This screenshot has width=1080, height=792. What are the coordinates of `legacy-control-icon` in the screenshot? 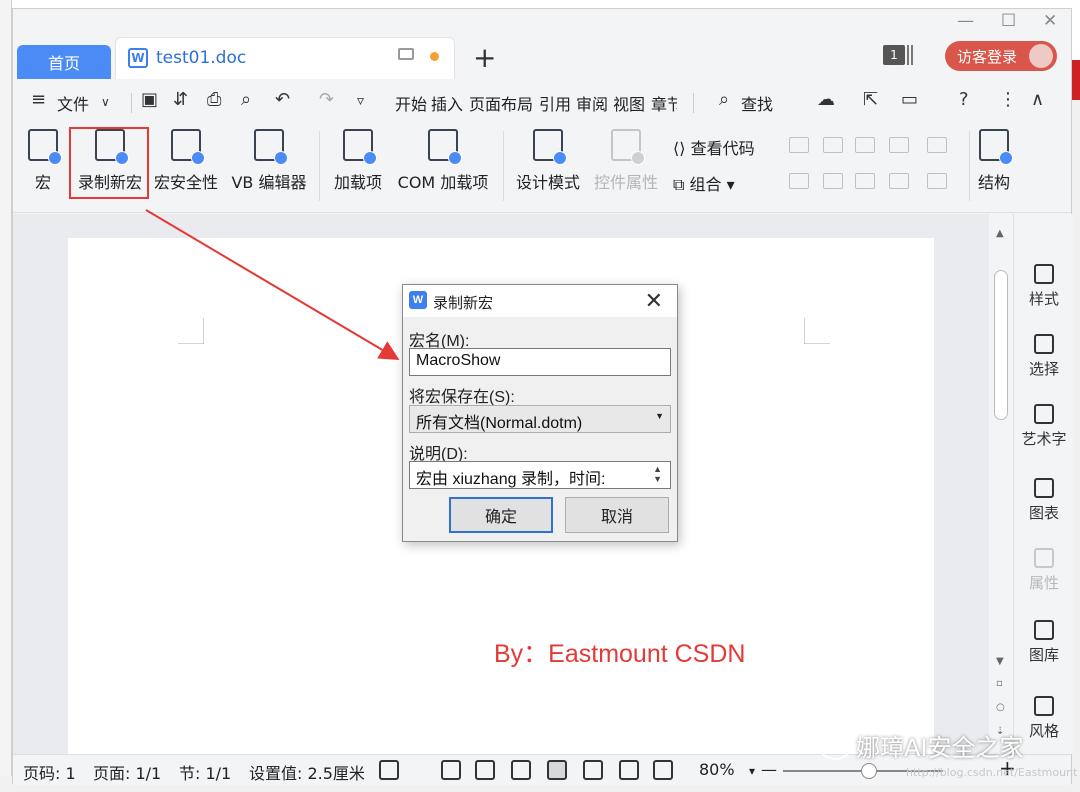 It's located at (865, 181).